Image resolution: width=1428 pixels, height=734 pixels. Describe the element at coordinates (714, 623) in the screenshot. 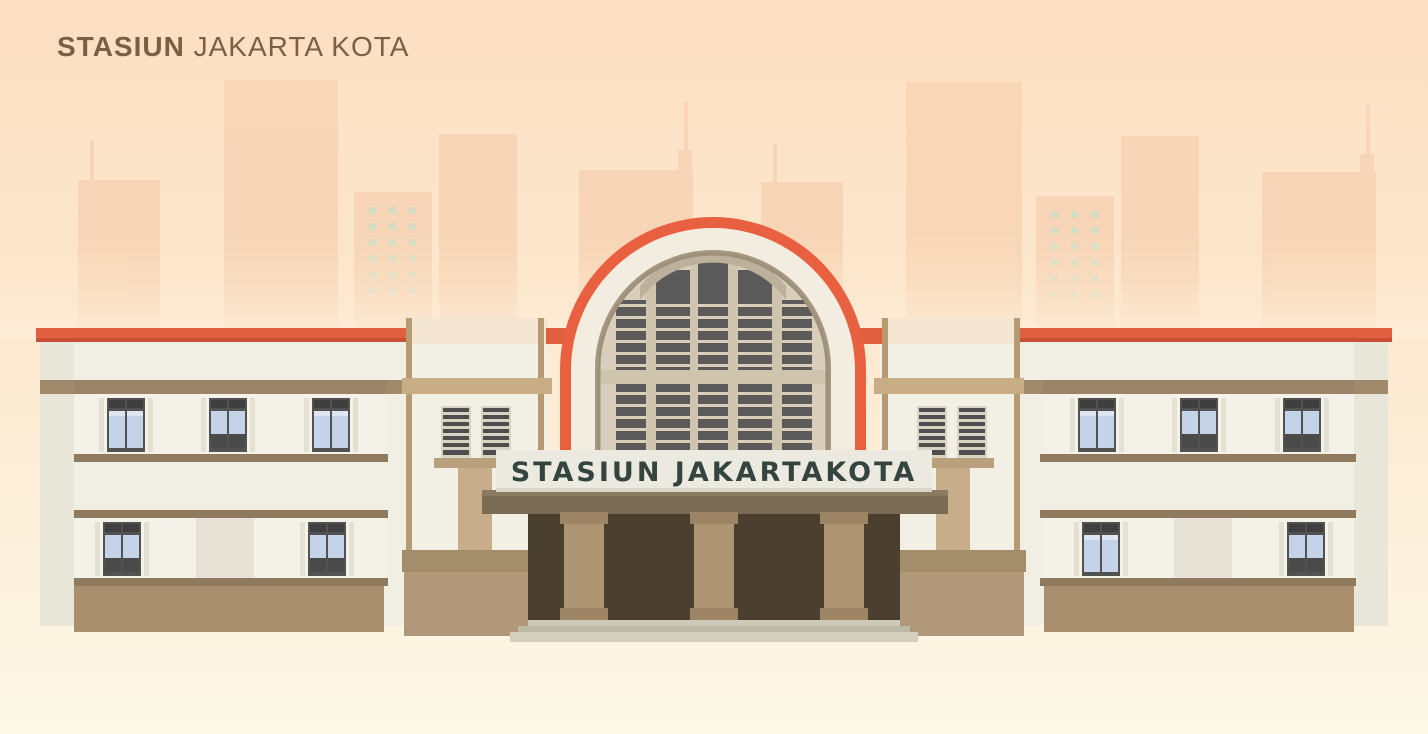

I see `entrance-steps` at that location.